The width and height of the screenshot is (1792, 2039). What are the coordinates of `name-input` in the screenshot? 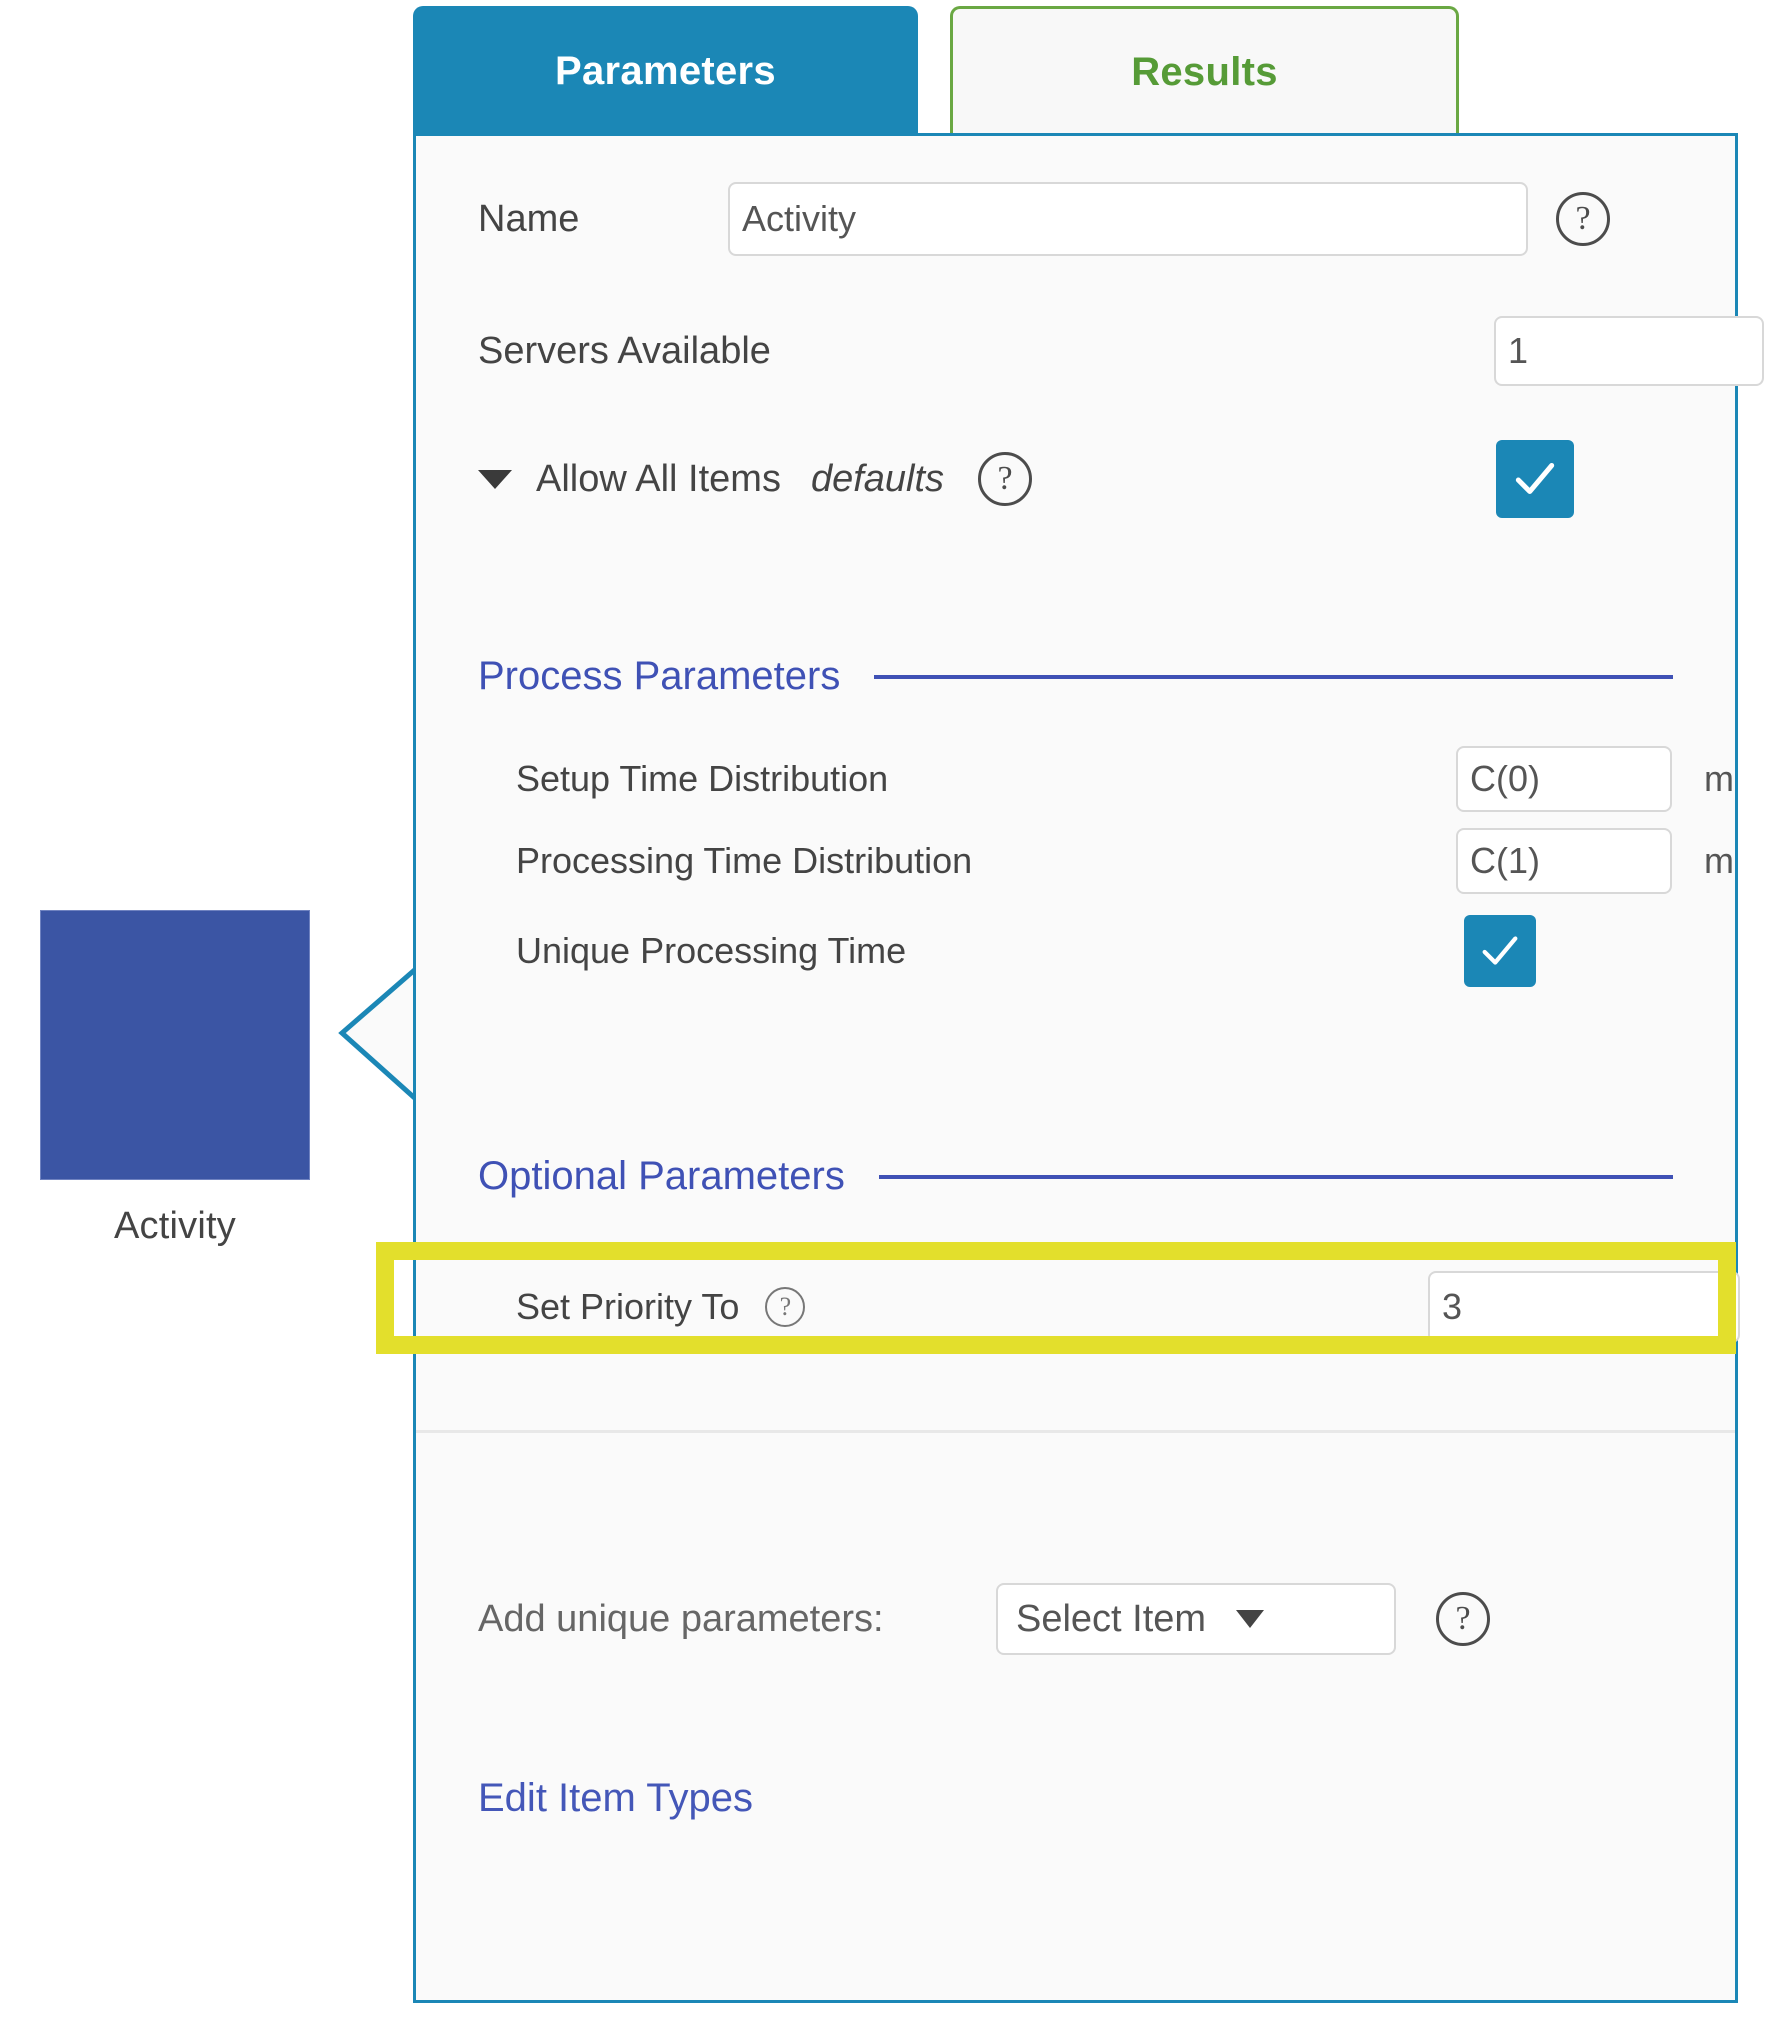 It's located at (1128, 219).